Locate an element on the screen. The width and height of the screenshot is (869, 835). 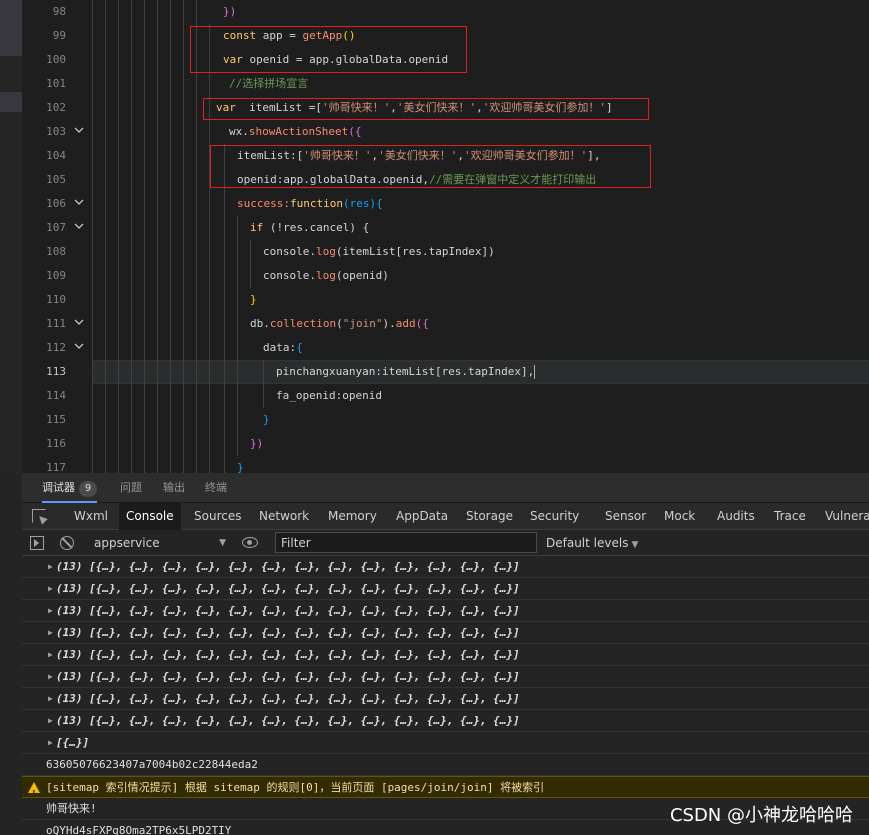
code-token: app = is located at coordinates (279, 35).